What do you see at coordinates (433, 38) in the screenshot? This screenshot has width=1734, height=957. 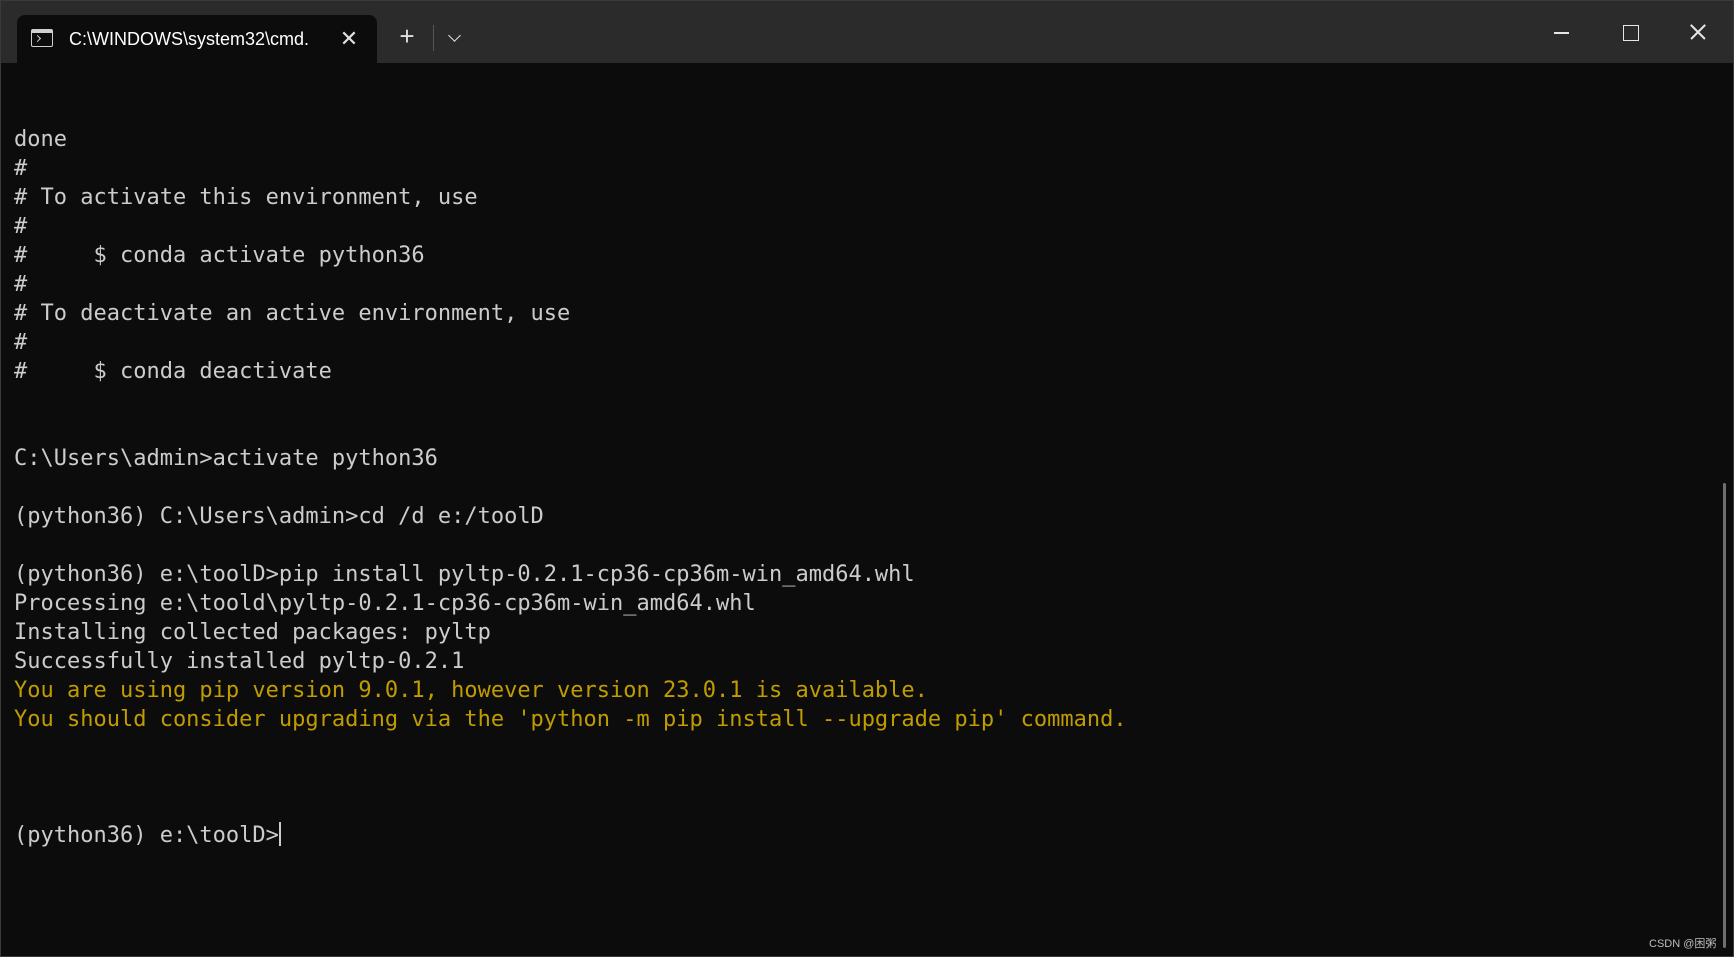 I see `tab-divider` at bounding box center [433, 38].